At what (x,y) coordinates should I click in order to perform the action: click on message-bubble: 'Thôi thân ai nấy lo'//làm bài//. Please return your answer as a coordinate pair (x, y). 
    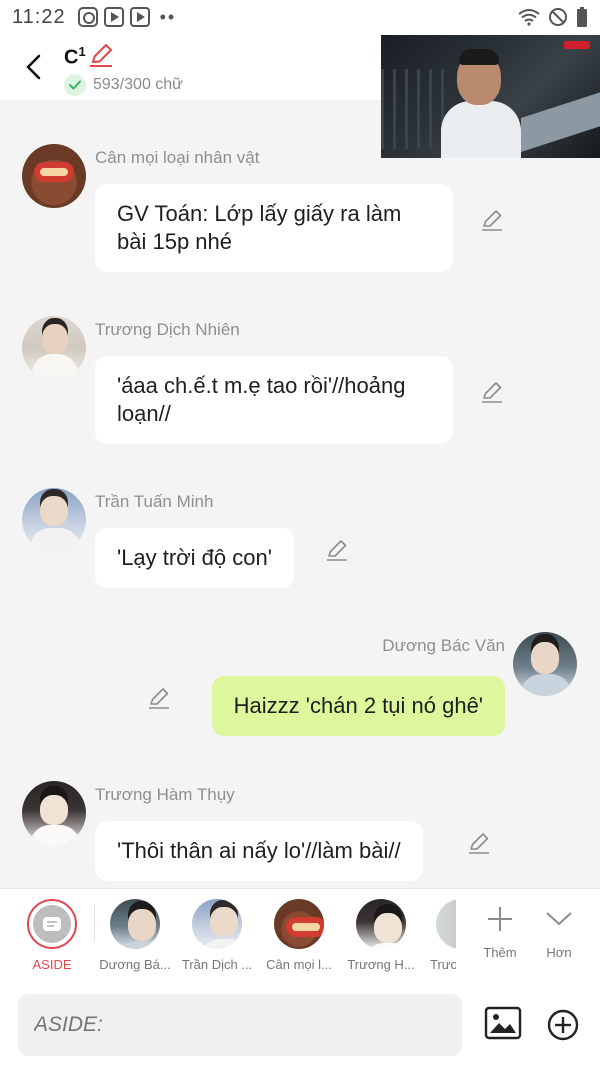
    Looking at the image, I should click on (259, 851).